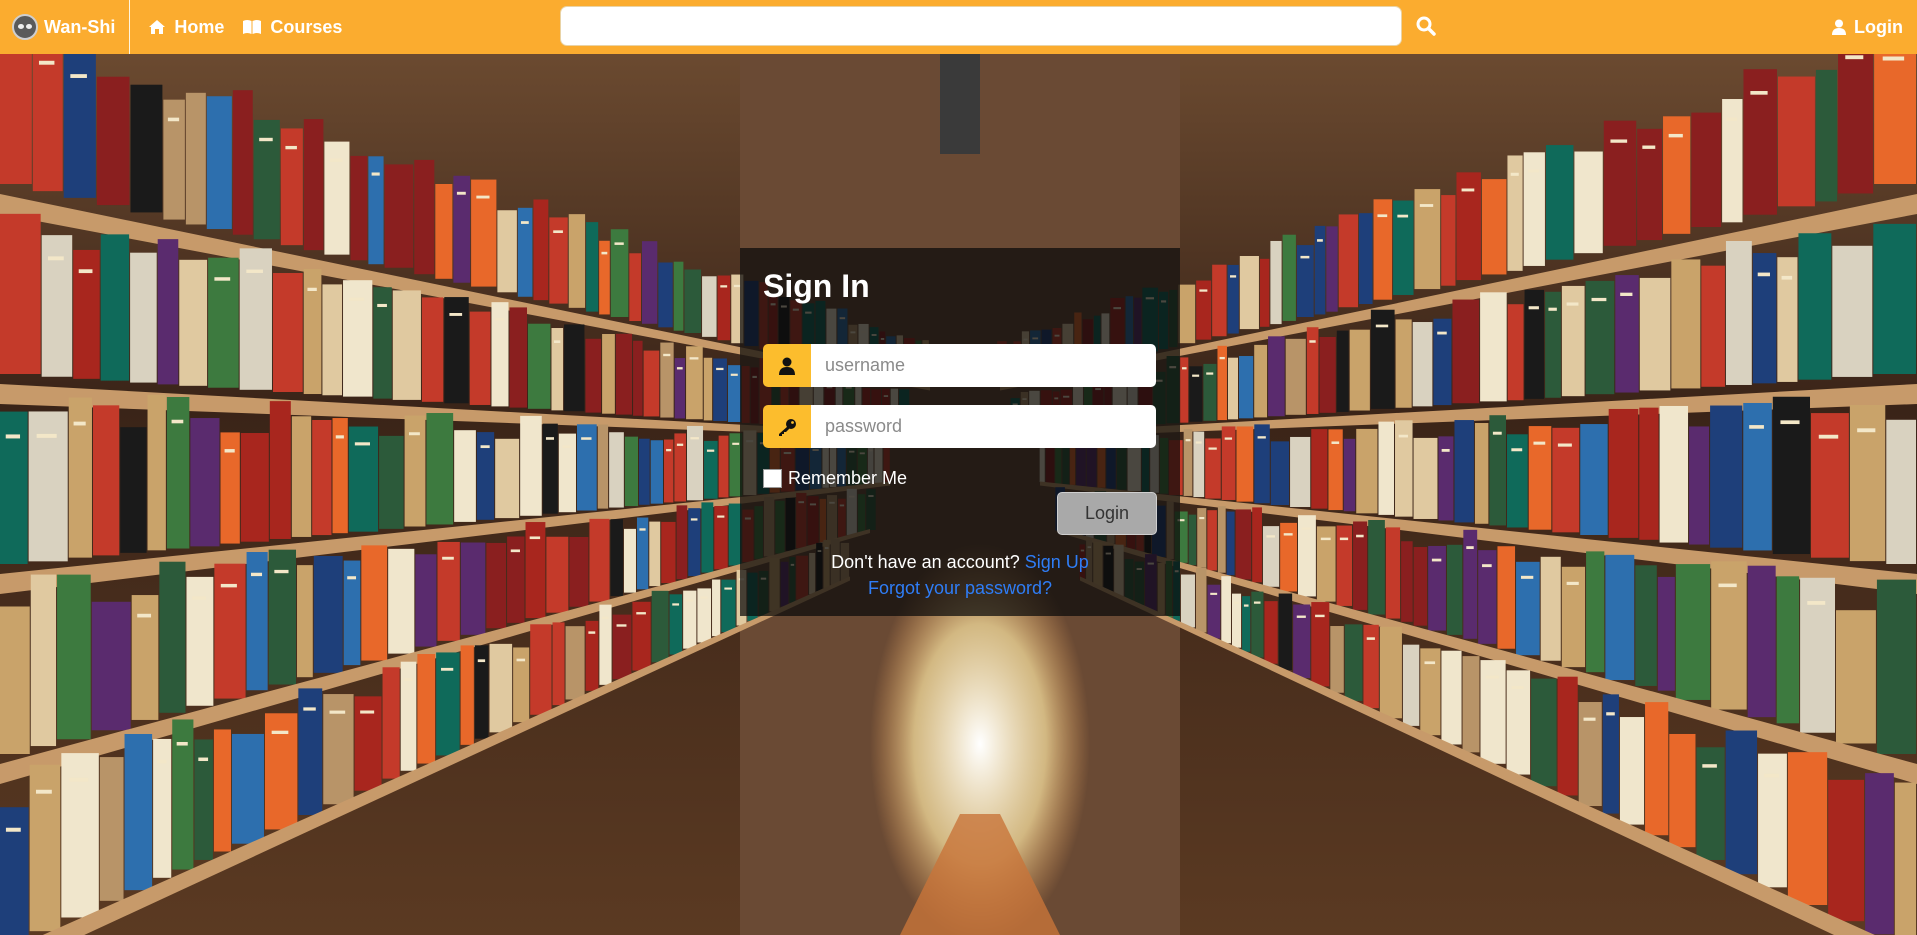  I want to click on brand: Wan-Shi, so click(65, 27).